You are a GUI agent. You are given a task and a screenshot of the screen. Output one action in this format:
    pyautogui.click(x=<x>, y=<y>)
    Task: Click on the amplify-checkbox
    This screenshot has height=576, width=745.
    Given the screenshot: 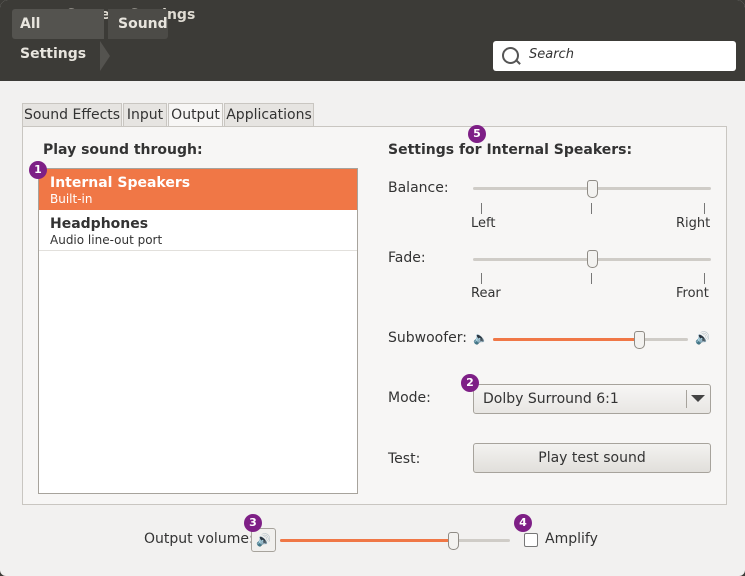 What is the action you would take?
    pyautogui.click(x=531, y=540)
    